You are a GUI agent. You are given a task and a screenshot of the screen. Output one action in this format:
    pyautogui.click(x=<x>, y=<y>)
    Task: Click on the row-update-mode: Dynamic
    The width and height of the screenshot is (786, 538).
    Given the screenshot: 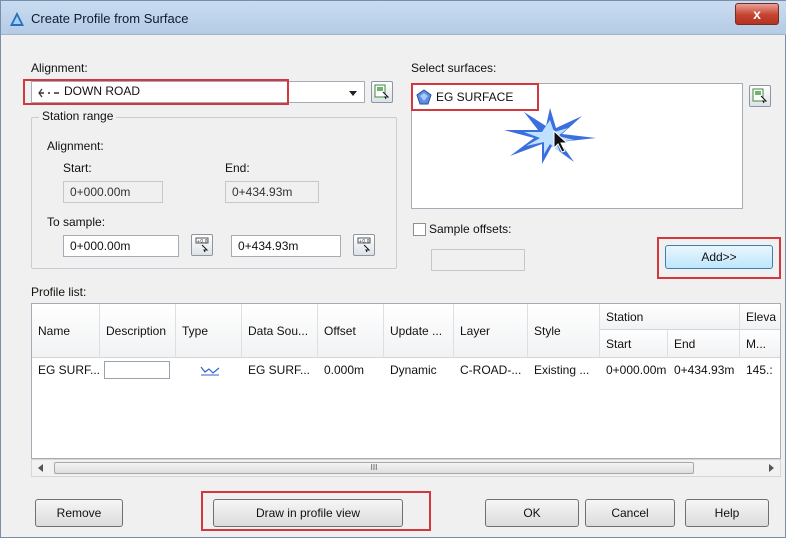 What is the action you would take?
    pyautogui.click(x=419, y=370)
    